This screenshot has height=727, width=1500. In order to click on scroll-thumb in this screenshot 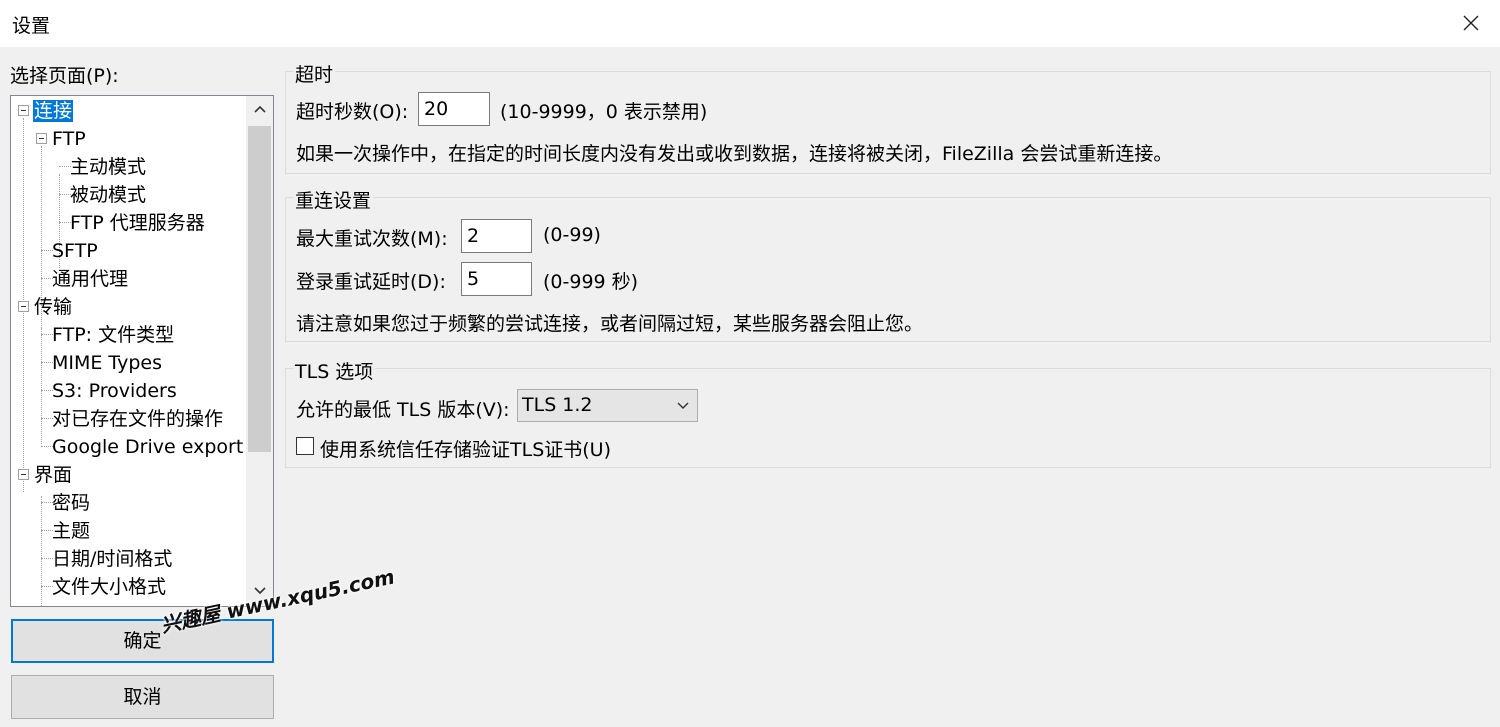, I will do `click(259, 289)`.